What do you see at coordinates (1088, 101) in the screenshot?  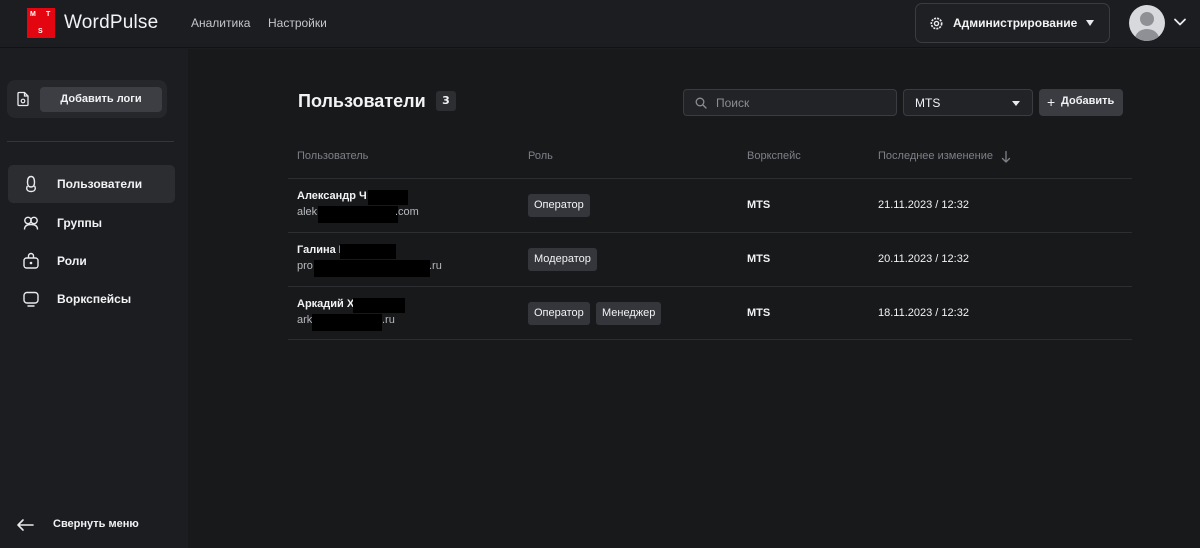 I see `add-user-label: Добавить` at bounding box center [1088, 101].